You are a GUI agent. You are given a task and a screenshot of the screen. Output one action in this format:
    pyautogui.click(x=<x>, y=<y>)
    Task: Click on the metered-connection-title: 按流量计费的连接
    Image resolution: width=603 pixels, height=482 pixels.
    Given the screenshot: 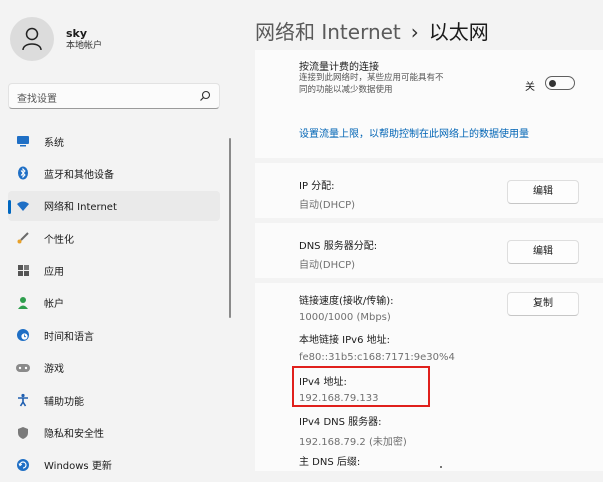 What is the action you would take?
    pyautogui.click(x=339, y=67)
    